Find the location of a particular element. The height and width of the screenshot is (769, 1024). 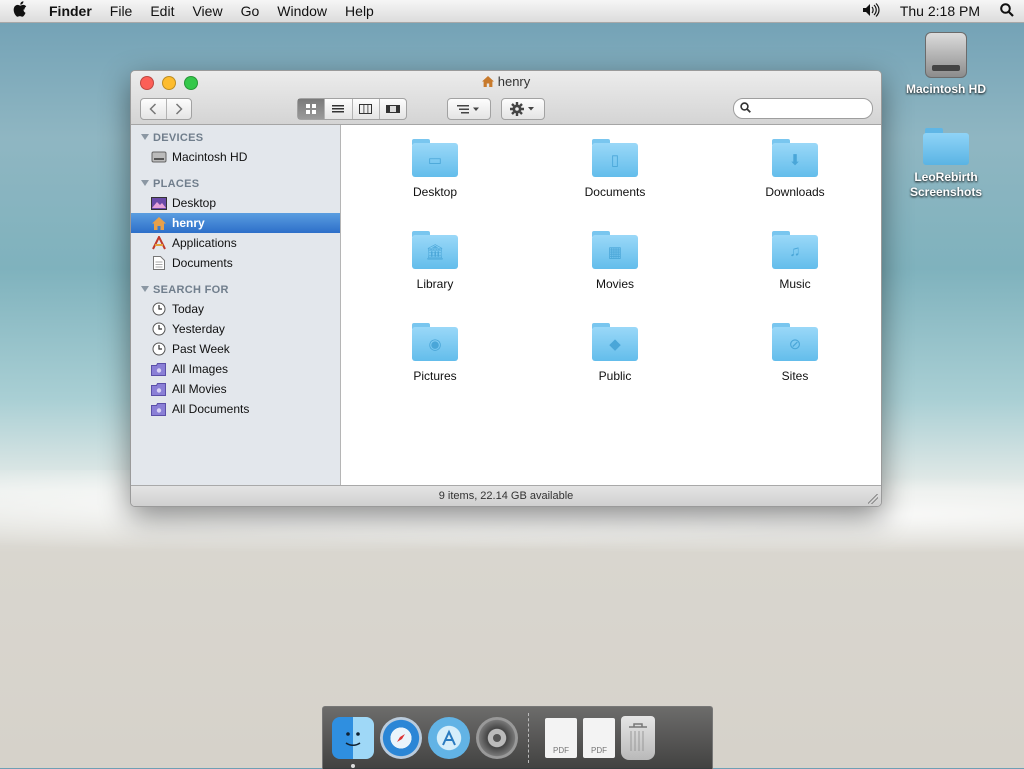

menu-view: View is located at coordinates (207, 11).